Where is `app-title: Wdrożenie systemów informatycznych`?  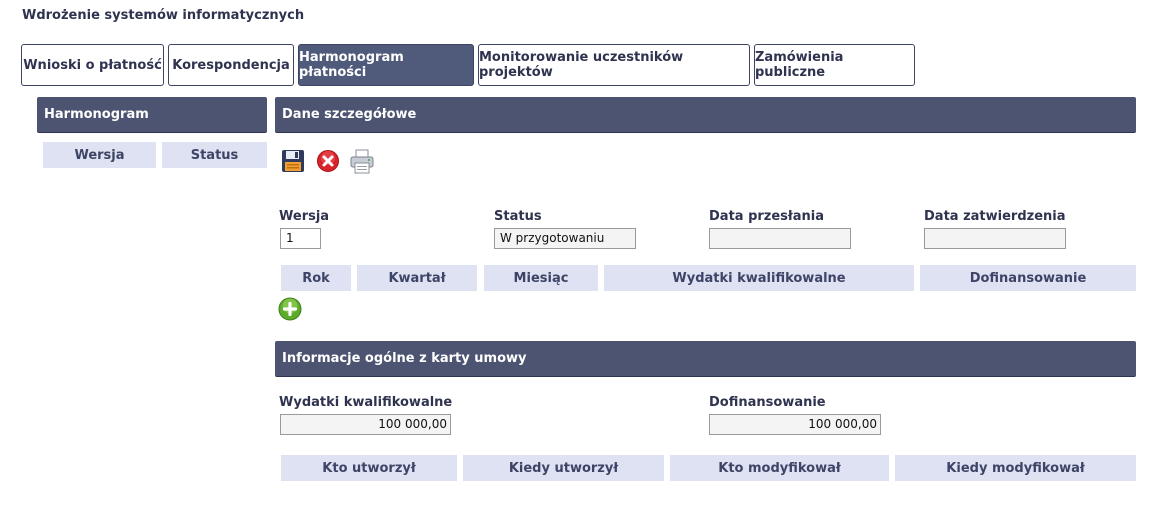 app-title: Wdrożenie systemów informatycznych is located at coordinates (163, 15).